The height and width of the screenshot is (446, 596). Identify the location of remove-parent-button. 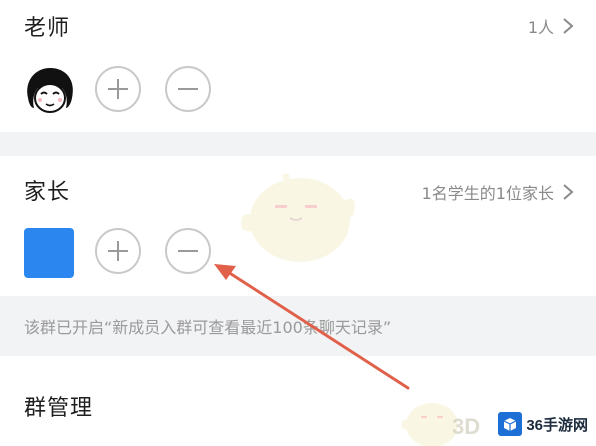
(188, 251).